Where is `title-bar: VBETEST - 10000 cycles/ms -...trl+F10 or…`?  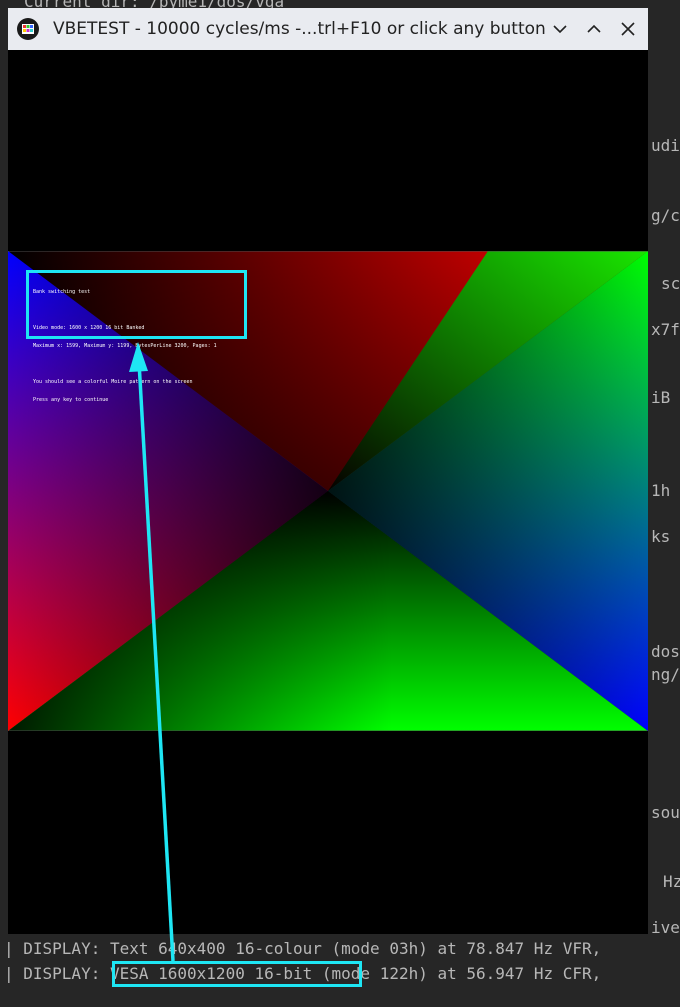
title-bar: VBETEST - 10000 cycles/ms -...trl+F10 or… is located at coordinates (328, 29).